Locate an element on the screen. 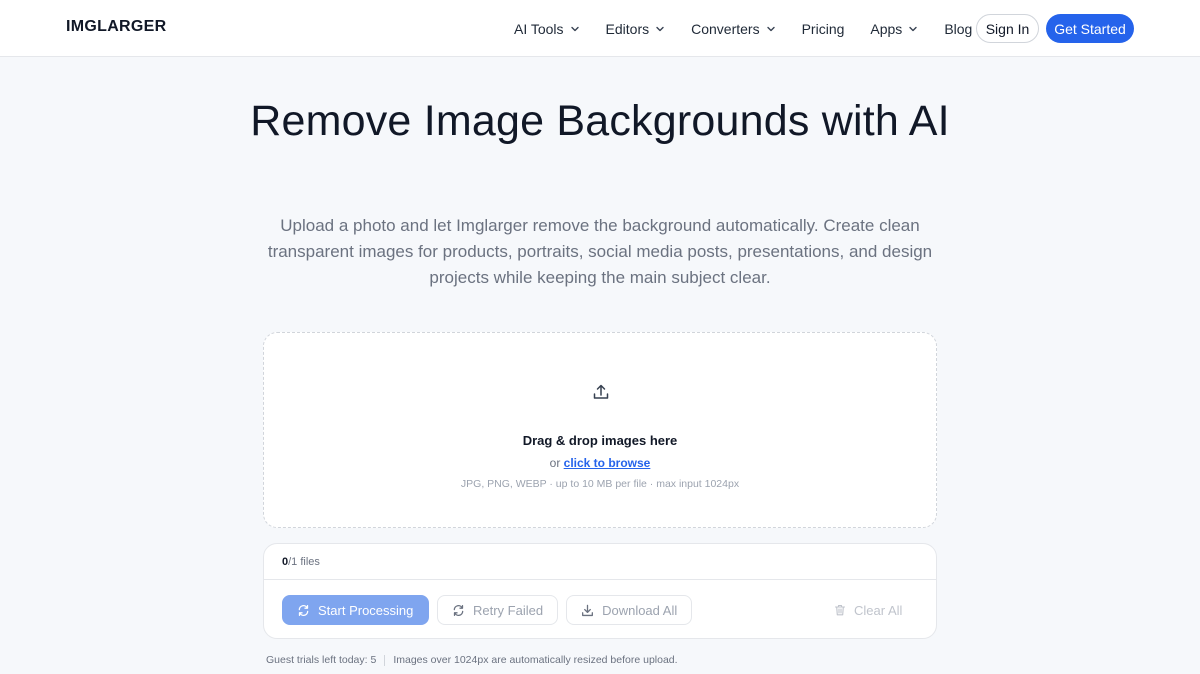 This screenshot has width=1200, height=674. clear-all-button: Clear All is located at coordinates (868, 610).